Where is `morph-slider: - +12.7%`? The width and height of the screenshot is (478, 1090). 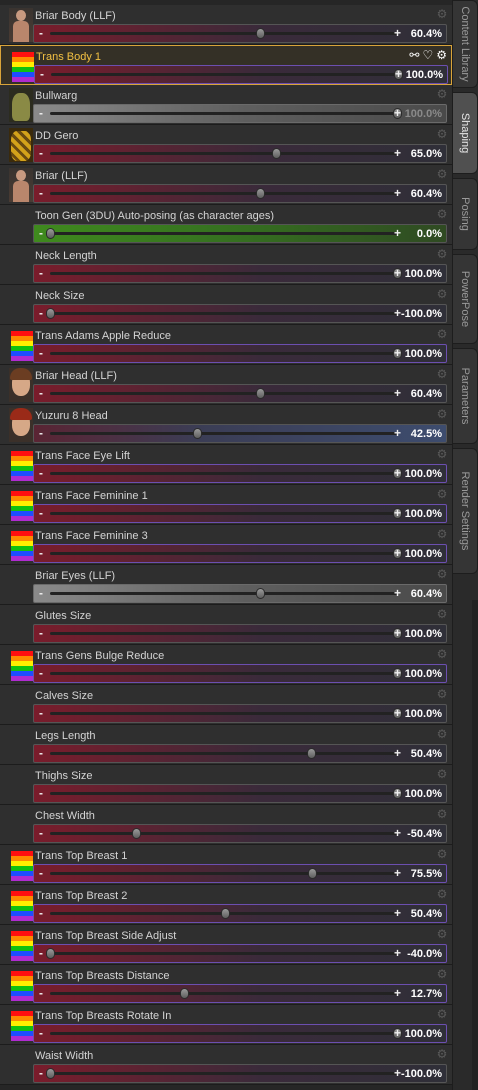
morph-slider: - +12.7% is located at coordinates (240, 993).